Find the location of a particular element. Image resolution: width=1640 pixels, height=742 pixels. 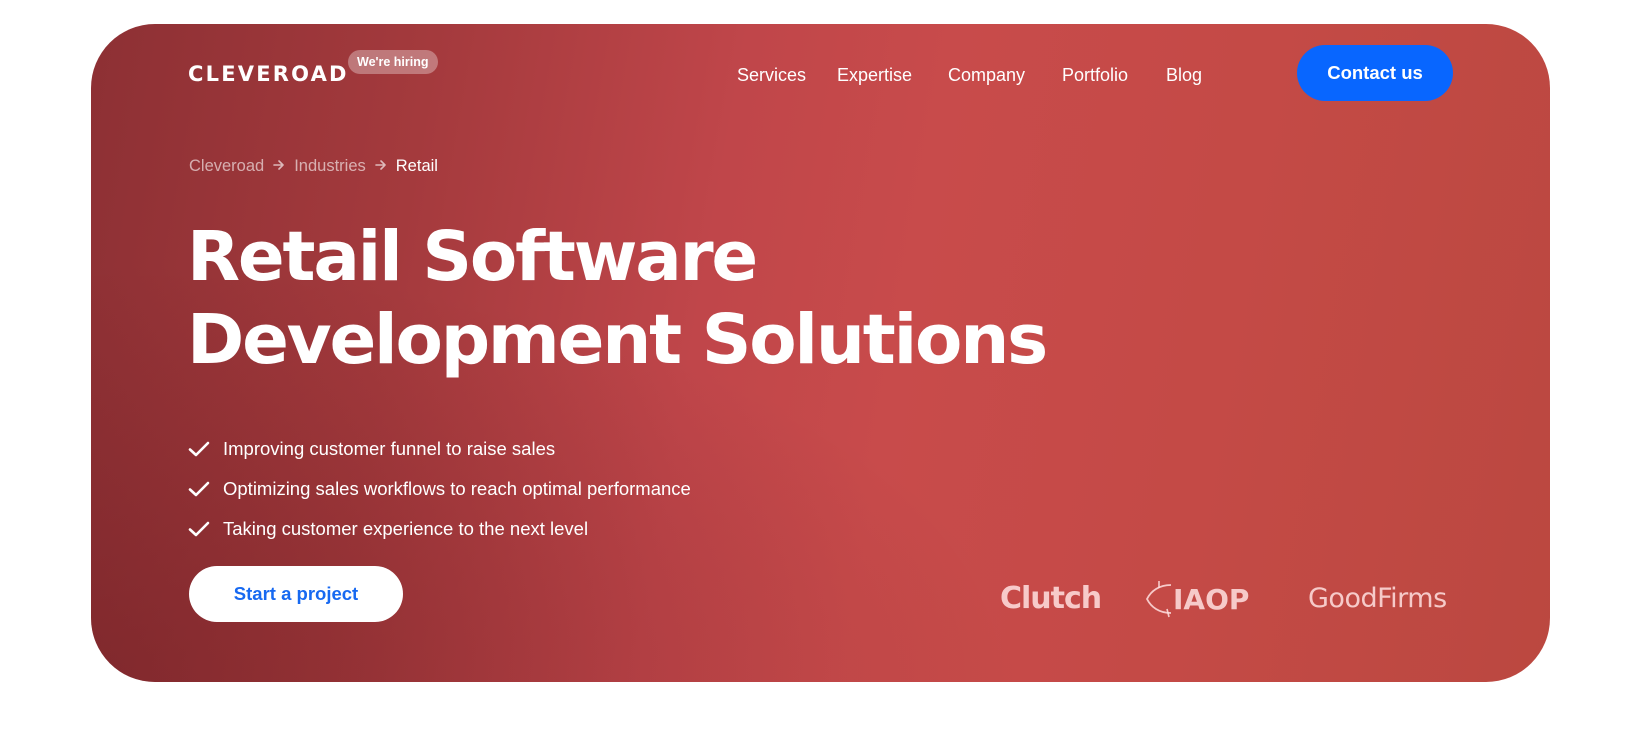

nav-portfolio: Portfolio is located at coordinates (1095, 75).